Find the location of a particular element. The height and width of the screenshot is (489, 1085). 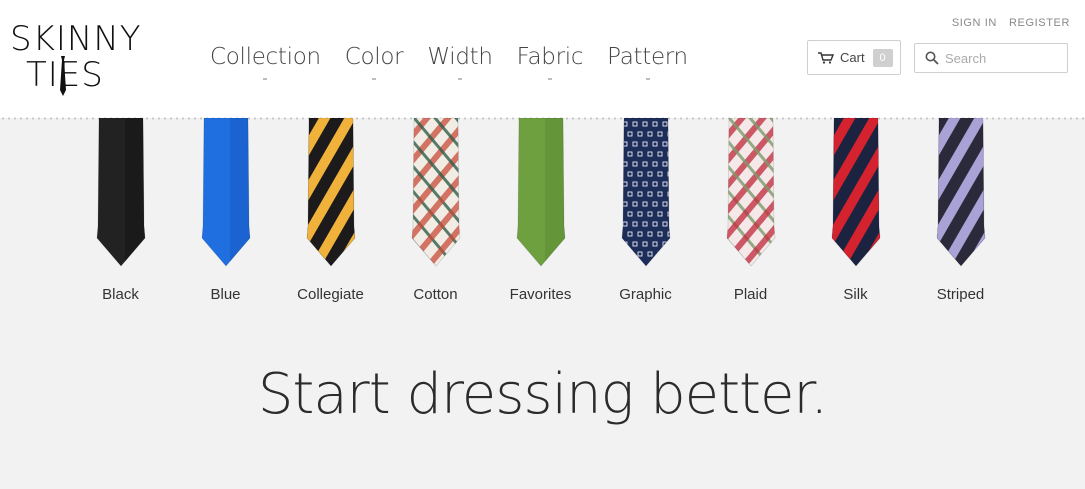

tie-category-favorites: Favorites is located at coordinates (540, 210).